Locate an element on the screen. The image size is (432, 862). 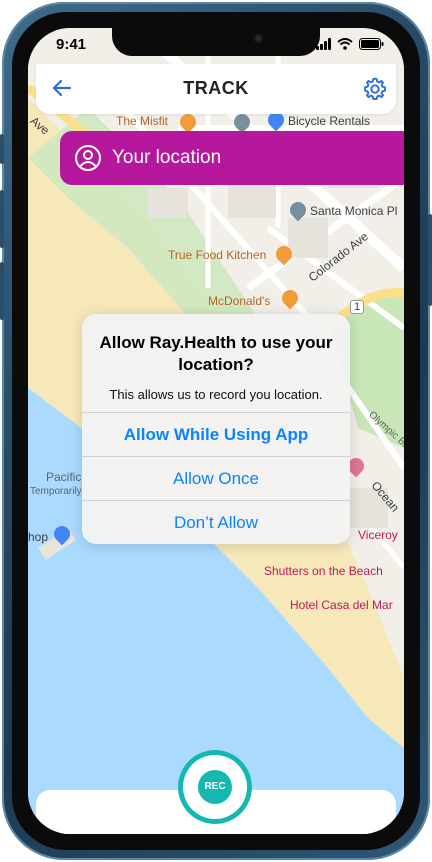
map-label-santa-monica: Santa Monica Pl is located at coordinates (353, 211).